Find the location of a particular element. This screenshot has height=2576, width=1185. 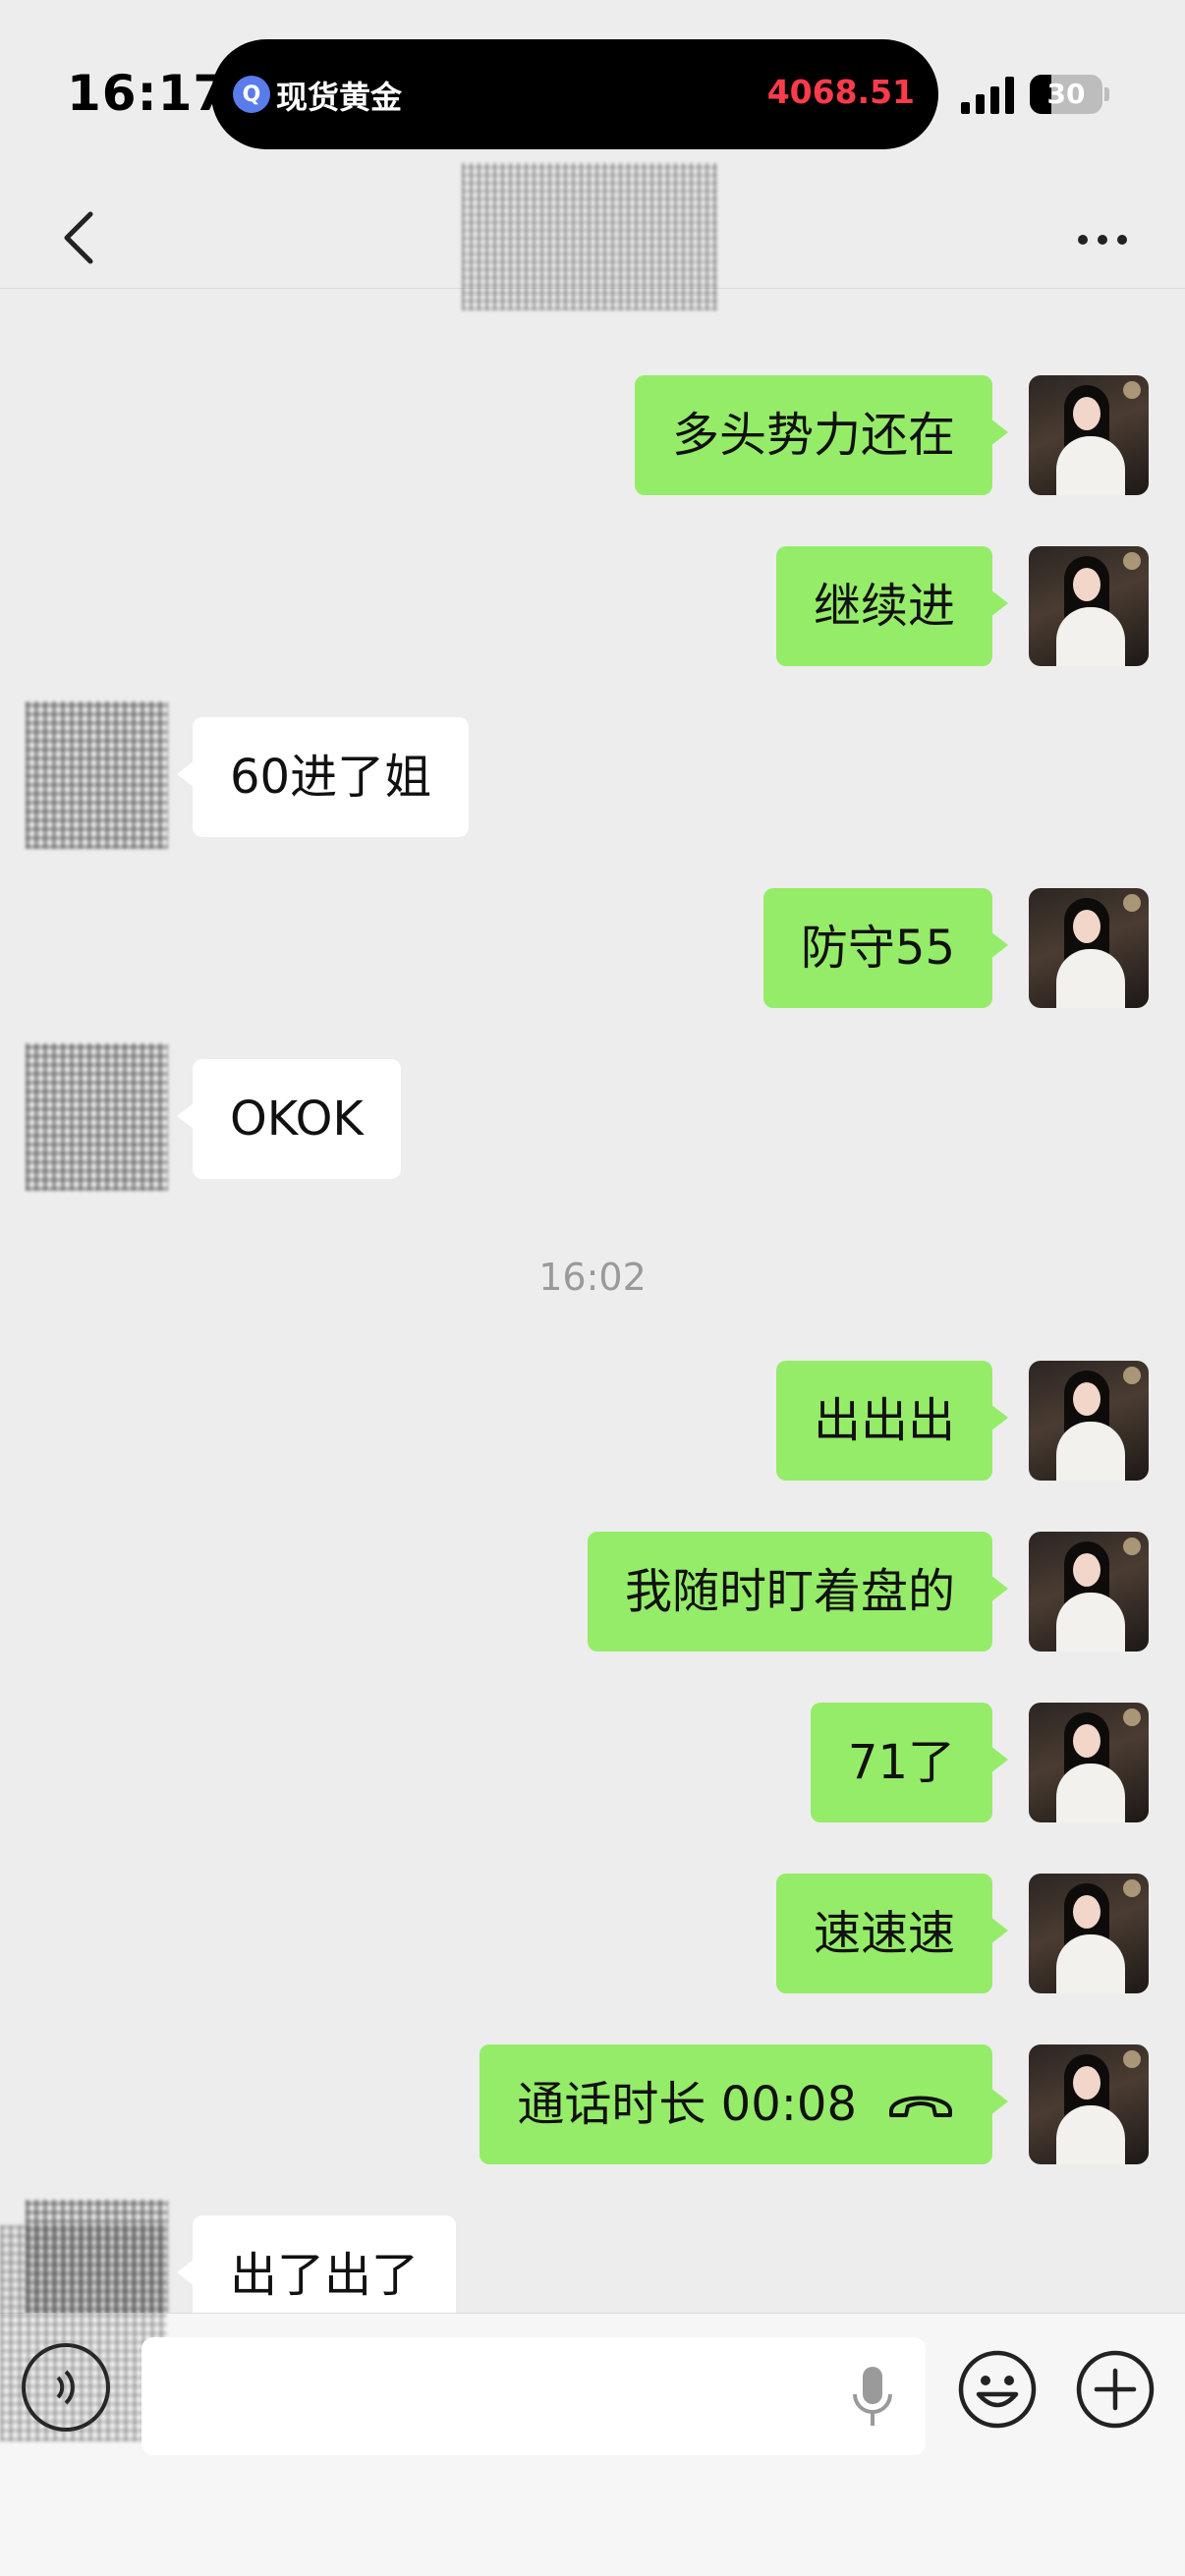

chevron-left-icon is located at coordinates (78, 237).